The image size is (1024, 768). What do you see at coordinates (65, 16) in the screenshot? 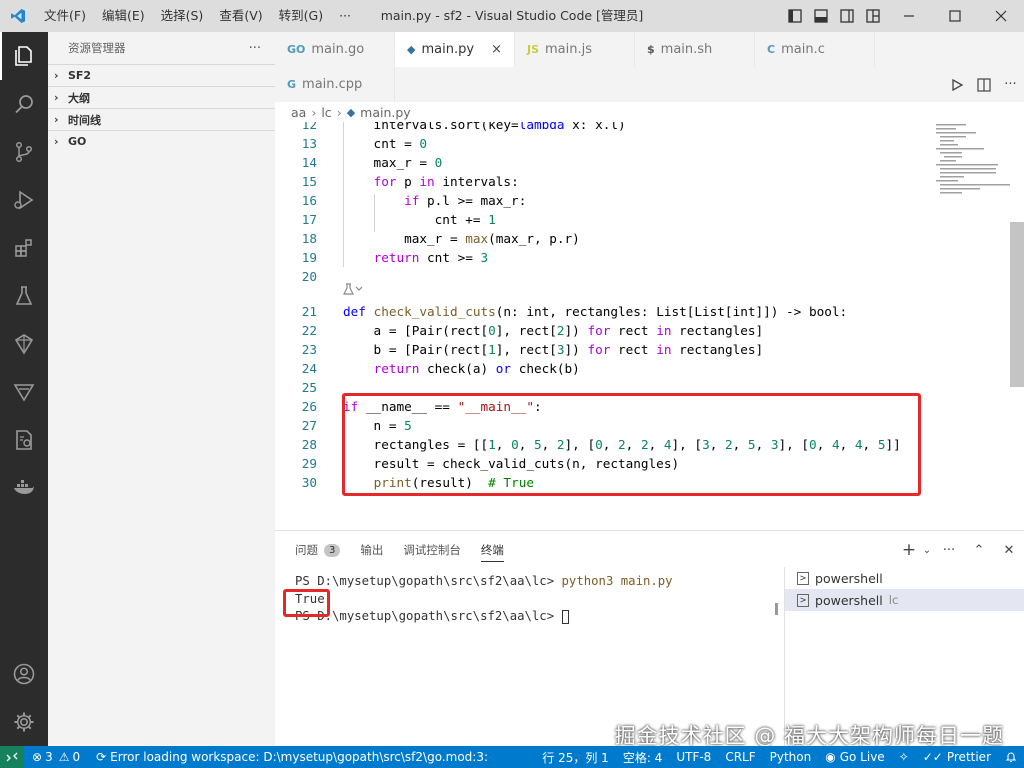
I see `menu-file: 文件(F)` at bounding box center [65, 16].